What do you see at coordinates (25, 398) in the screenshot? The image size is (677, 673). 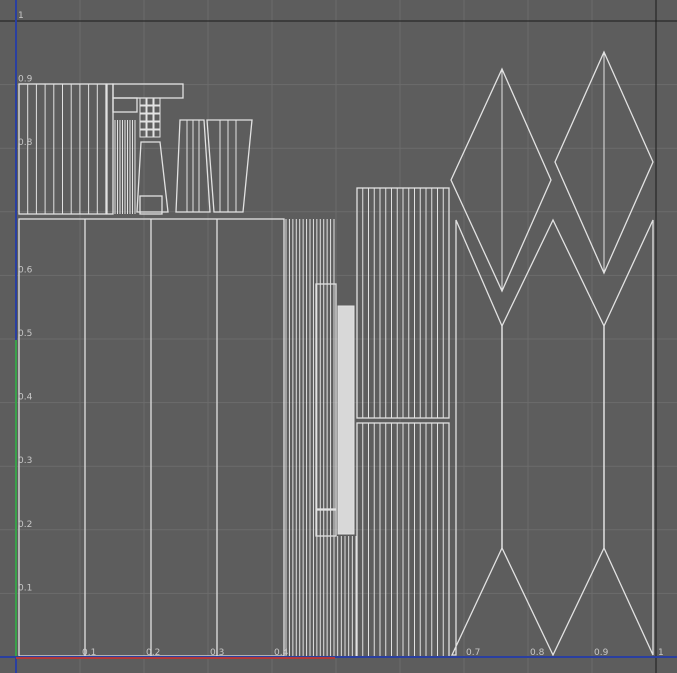 I see `v-tick-label: 0.4` at bounding box center [25, 398].